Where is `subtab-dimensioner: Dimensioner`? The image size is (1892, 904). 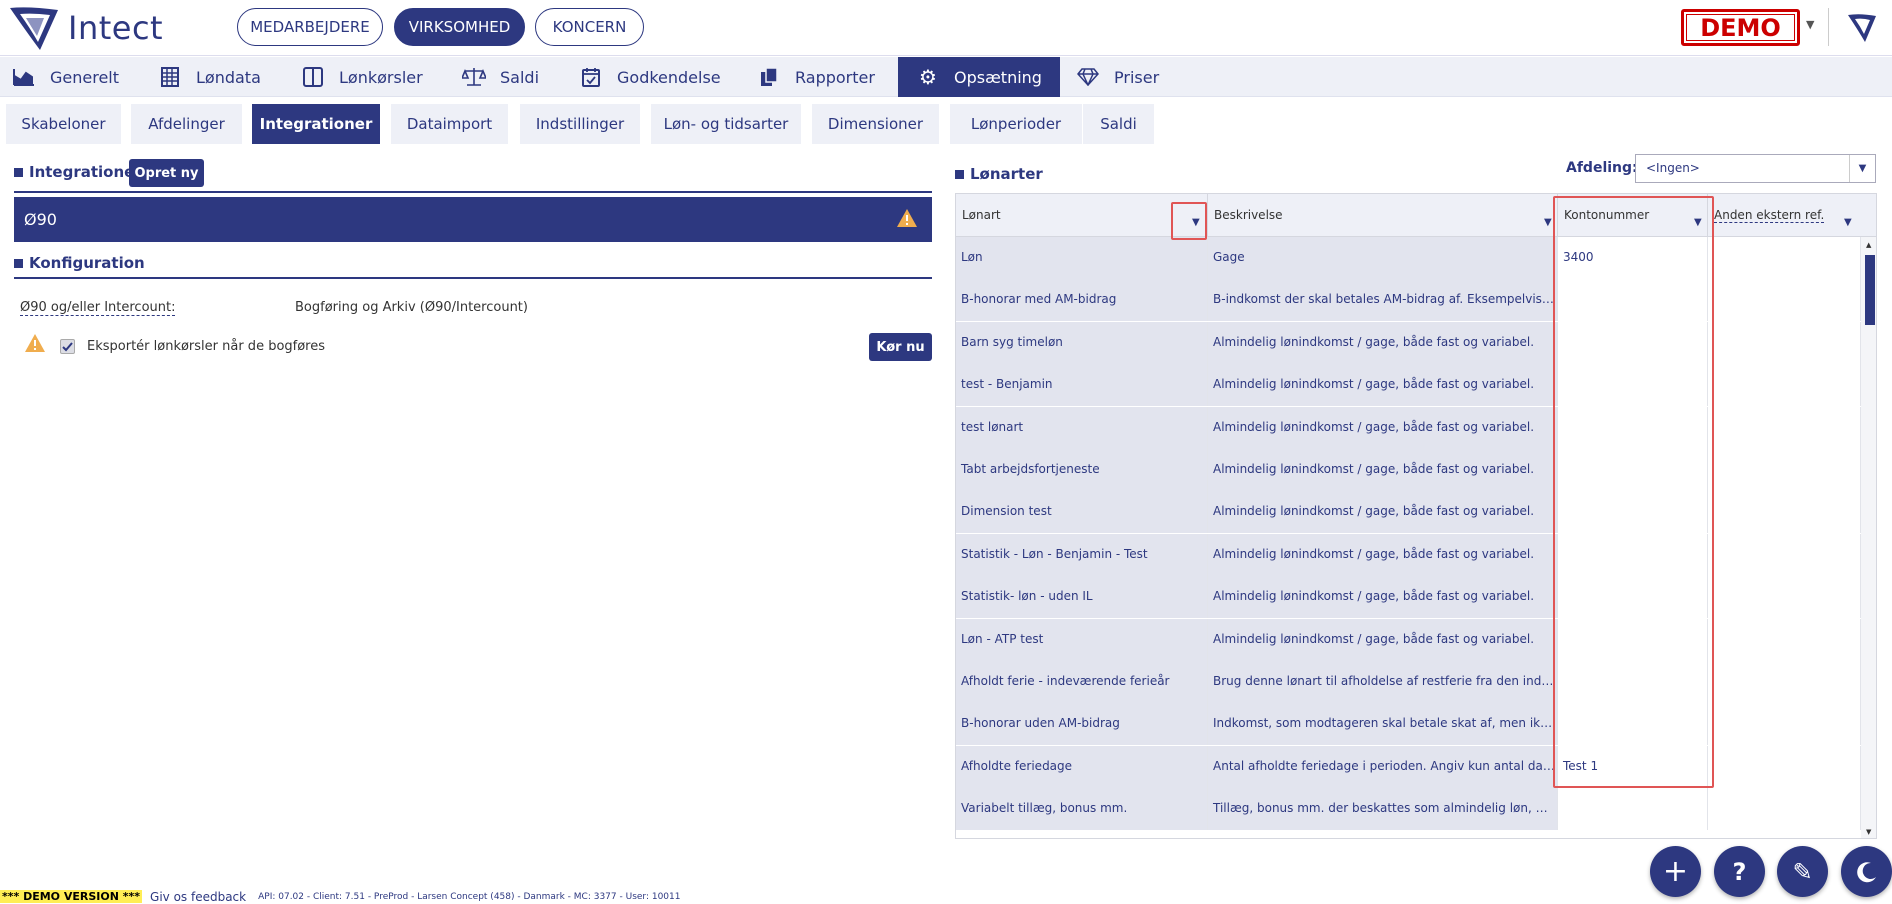 subtab-dimensioner: Dimensioner is located at coordinates (875, 124).